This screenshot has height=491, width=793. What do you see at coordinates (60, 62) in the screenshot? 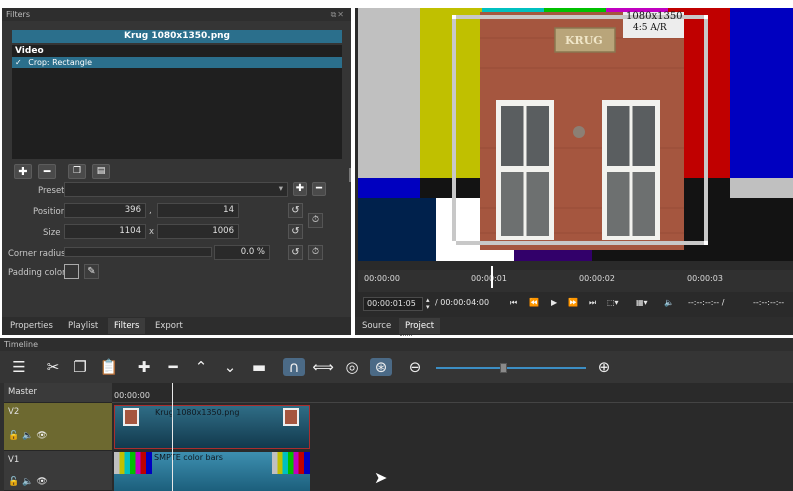
I see `filter-item-label: Crop: Rectangle` at bounding box center [60, 62].